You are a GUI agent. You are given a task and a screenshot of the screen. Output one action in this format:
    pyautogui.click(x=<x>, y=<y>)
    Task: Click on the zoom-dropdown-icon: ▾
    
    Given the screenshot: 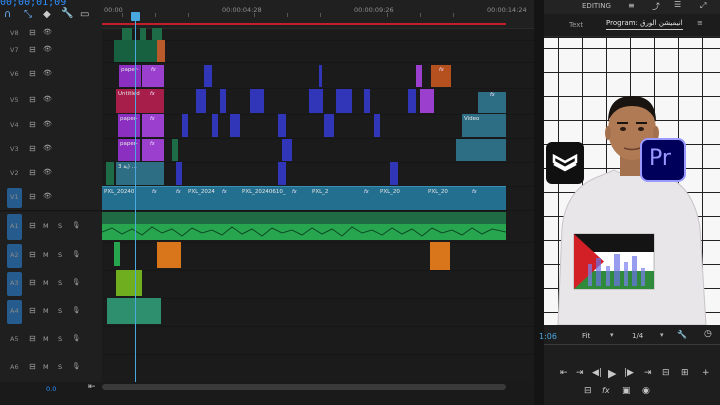 What is the action you would take?
    pyautogui.click(x=612, y=335)
    